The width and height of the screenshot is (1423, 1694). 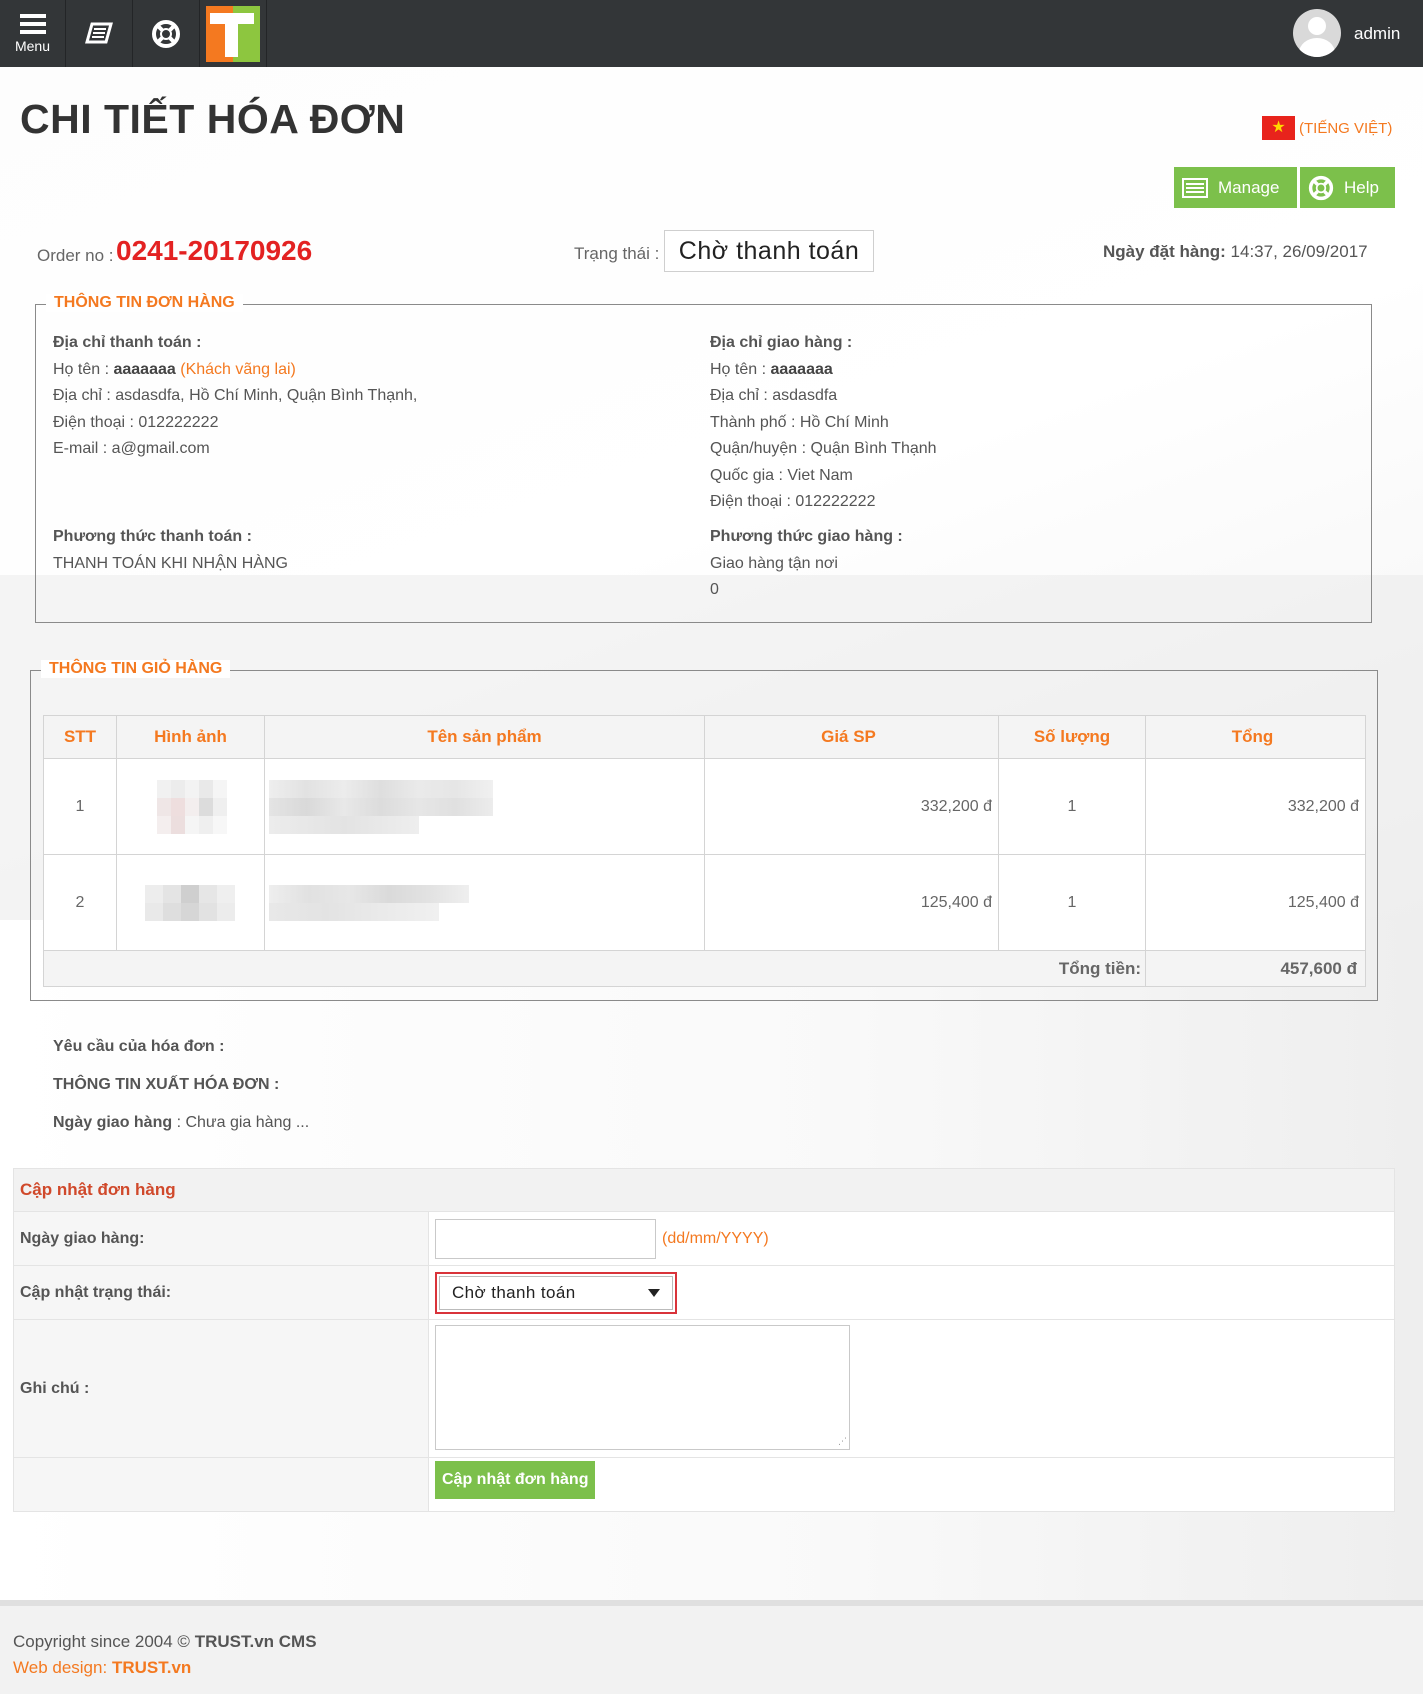 I want to click on billing-email: E-mail : a@gmail.com, so click(x=131, y=448).